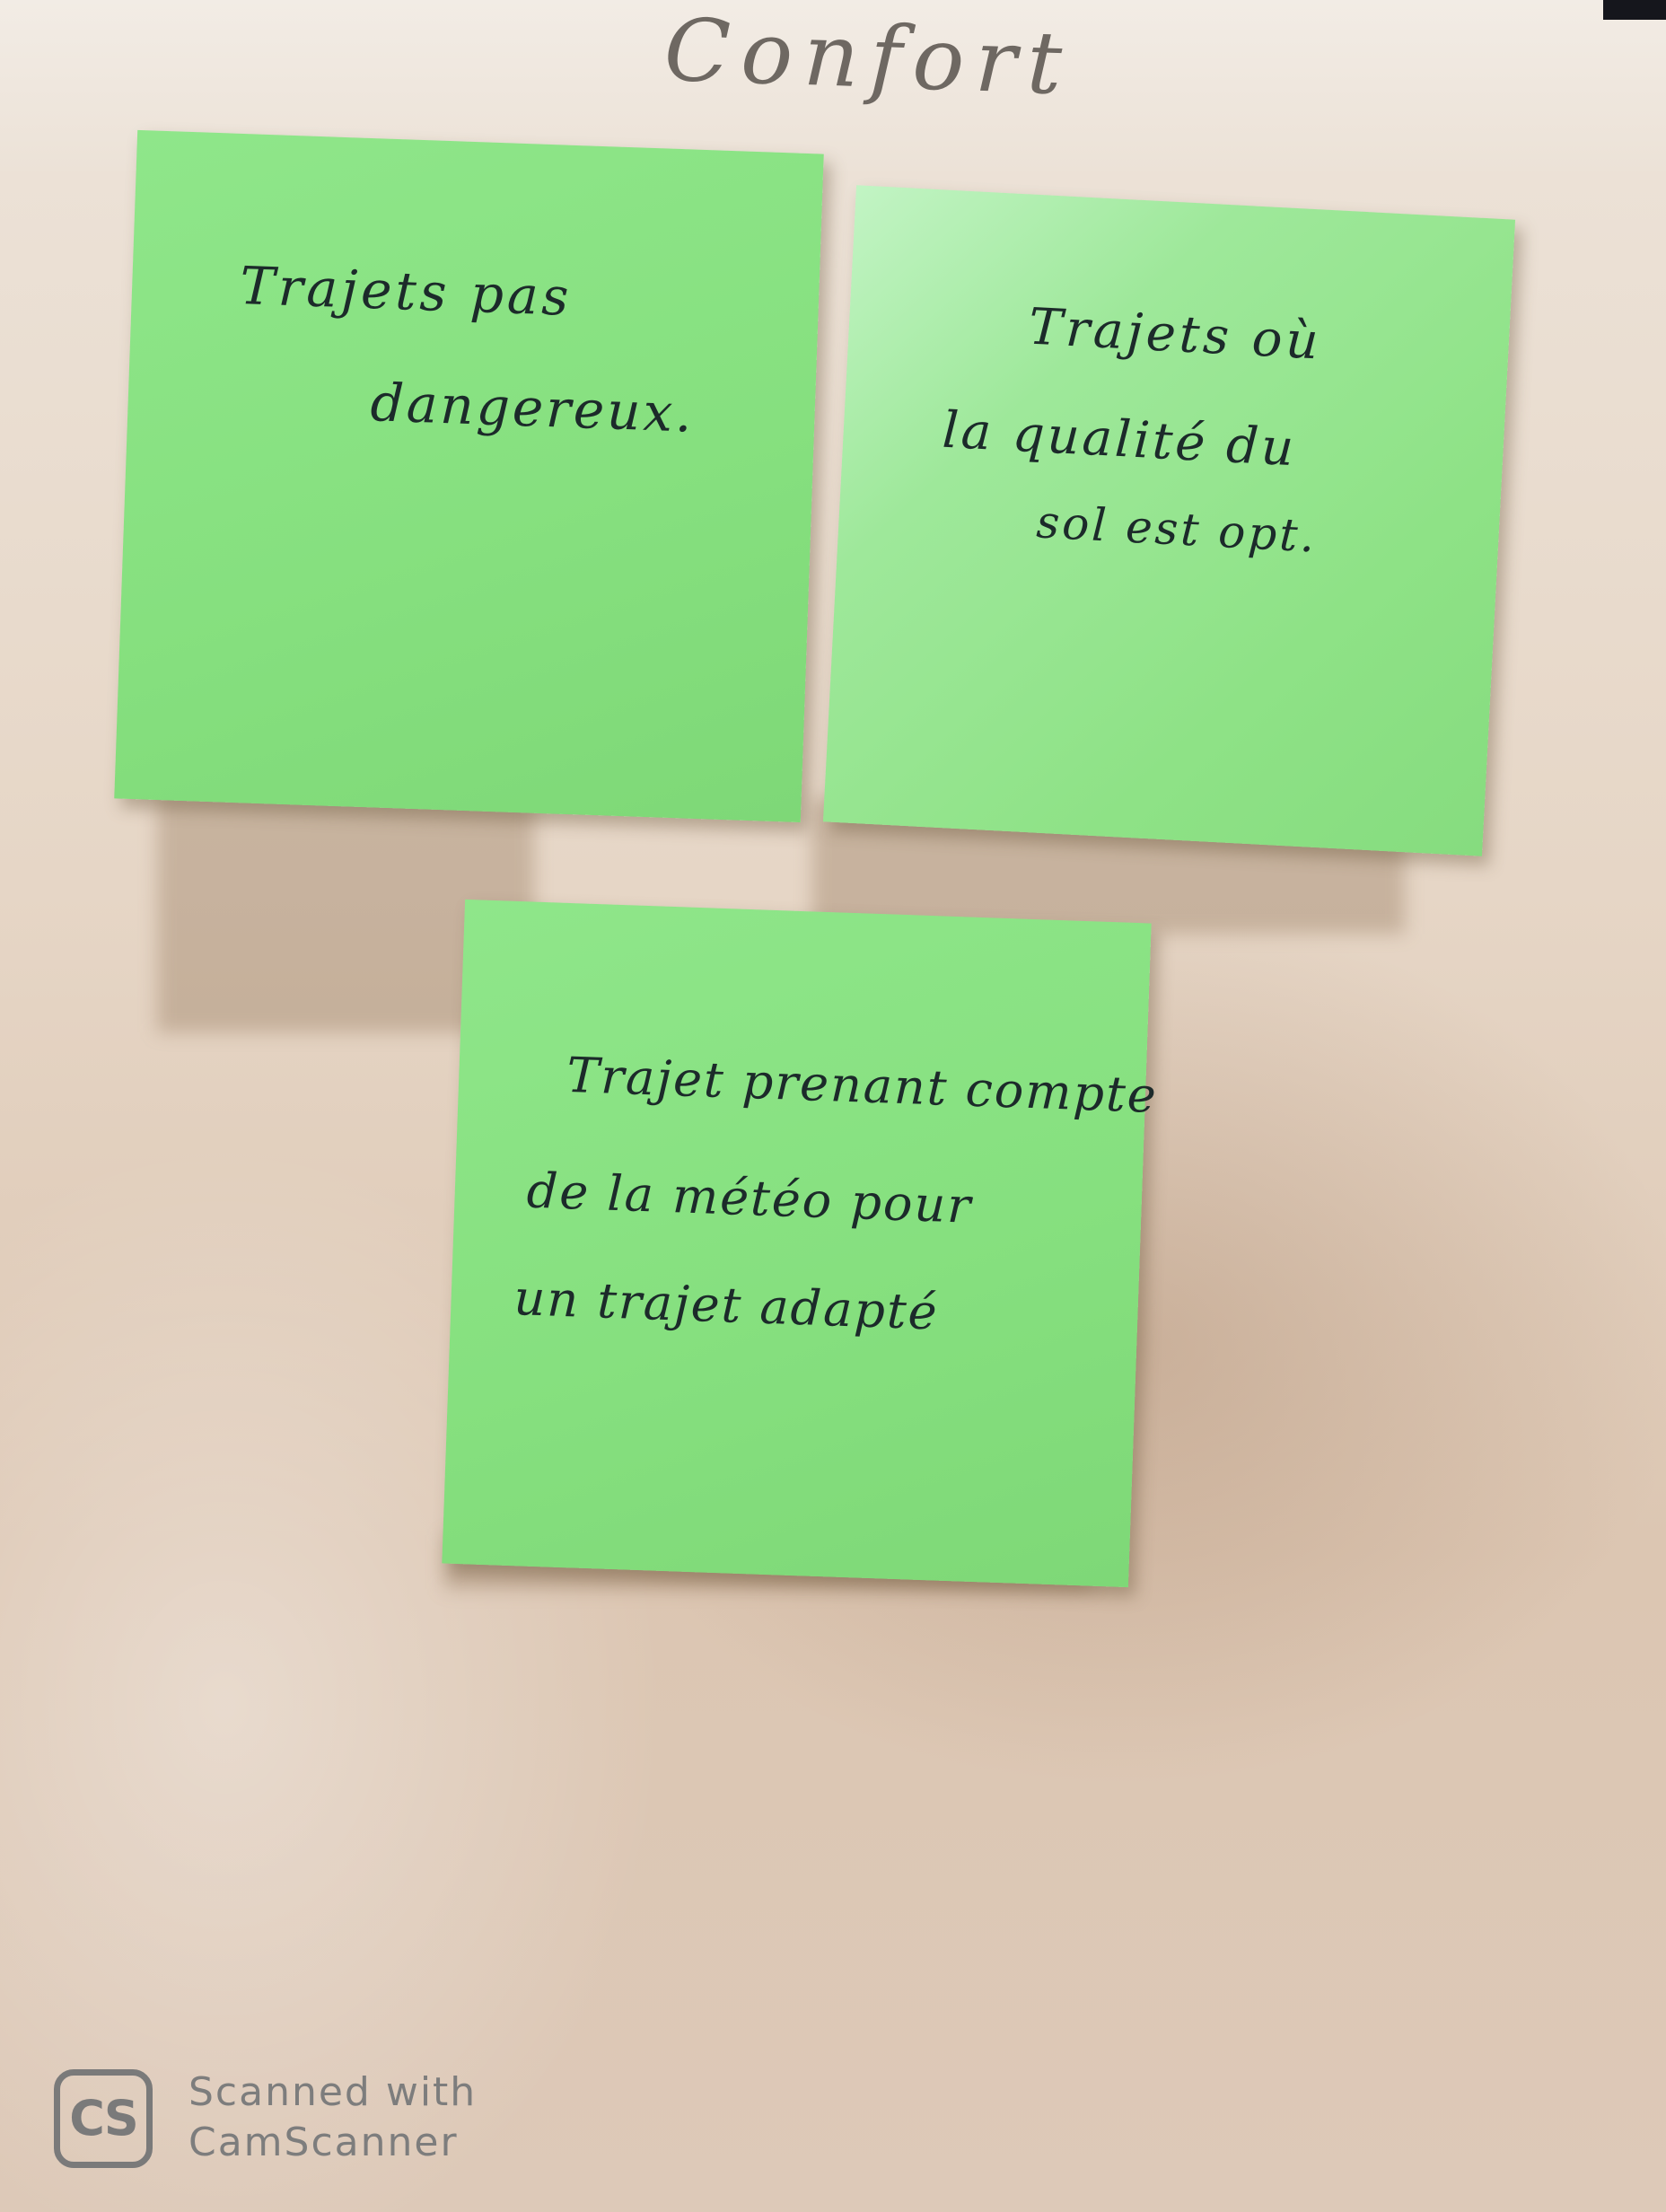  I want to click on note-text: dangereux., so click(532, 408).